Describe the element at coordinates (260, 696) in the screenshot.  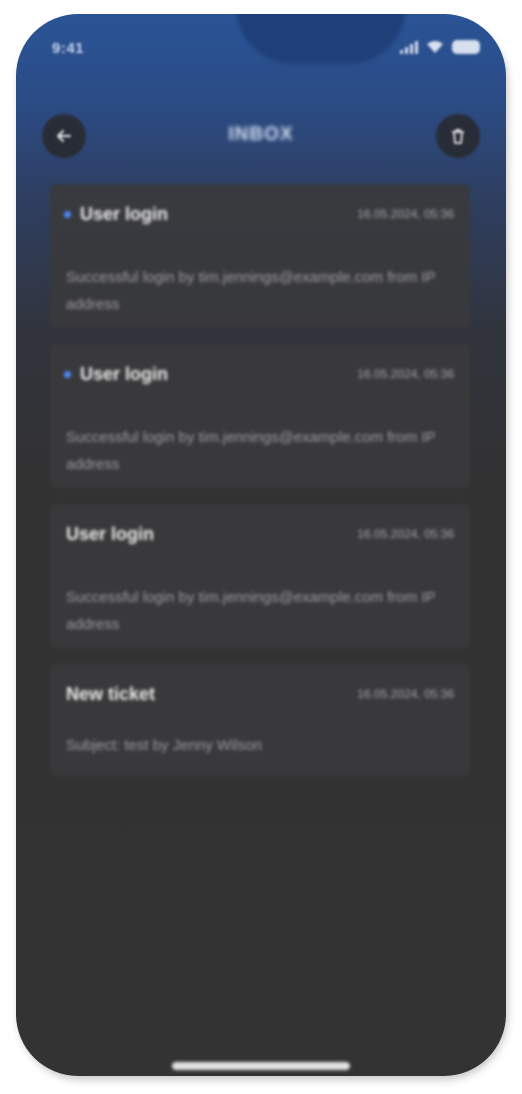
I see `message-header: New ticket 16.05.2024, 05:36` at that location.